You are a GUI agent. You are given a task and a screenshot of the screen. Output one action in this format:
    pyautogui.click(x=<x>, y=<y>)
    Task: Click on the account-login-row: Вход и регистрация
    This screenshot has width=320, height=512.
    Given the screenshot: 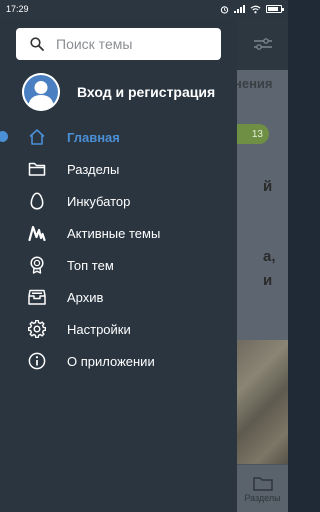 What is the action you would take?
    pyautogui.click(x=122, y=92)
    